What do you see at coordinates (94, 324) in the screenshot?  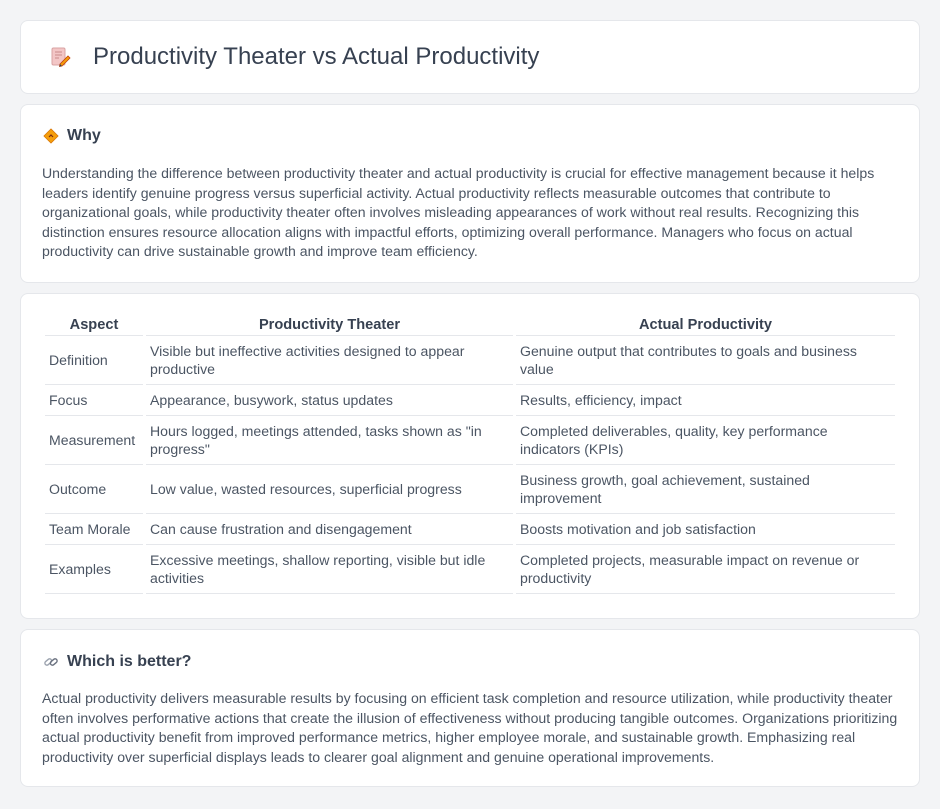 I see `column-header: Aspect` at bounding box center [94, 324].